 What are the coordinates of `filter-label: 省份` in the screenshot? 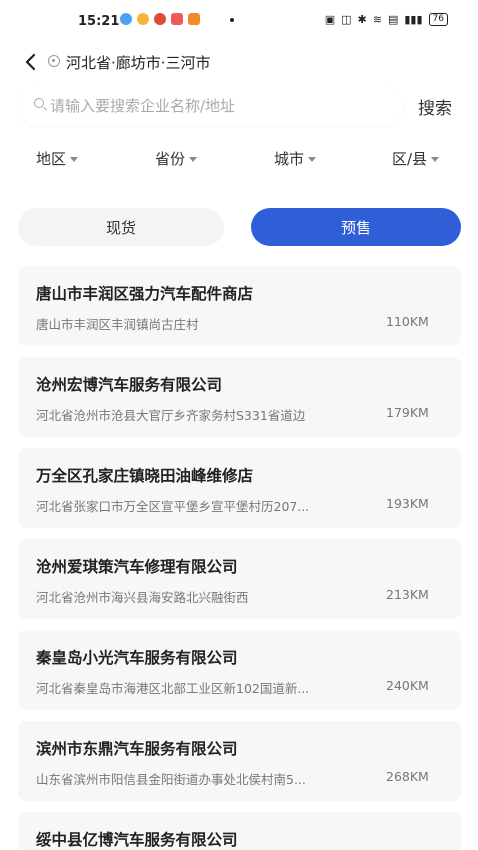 It's located at (170, 159).